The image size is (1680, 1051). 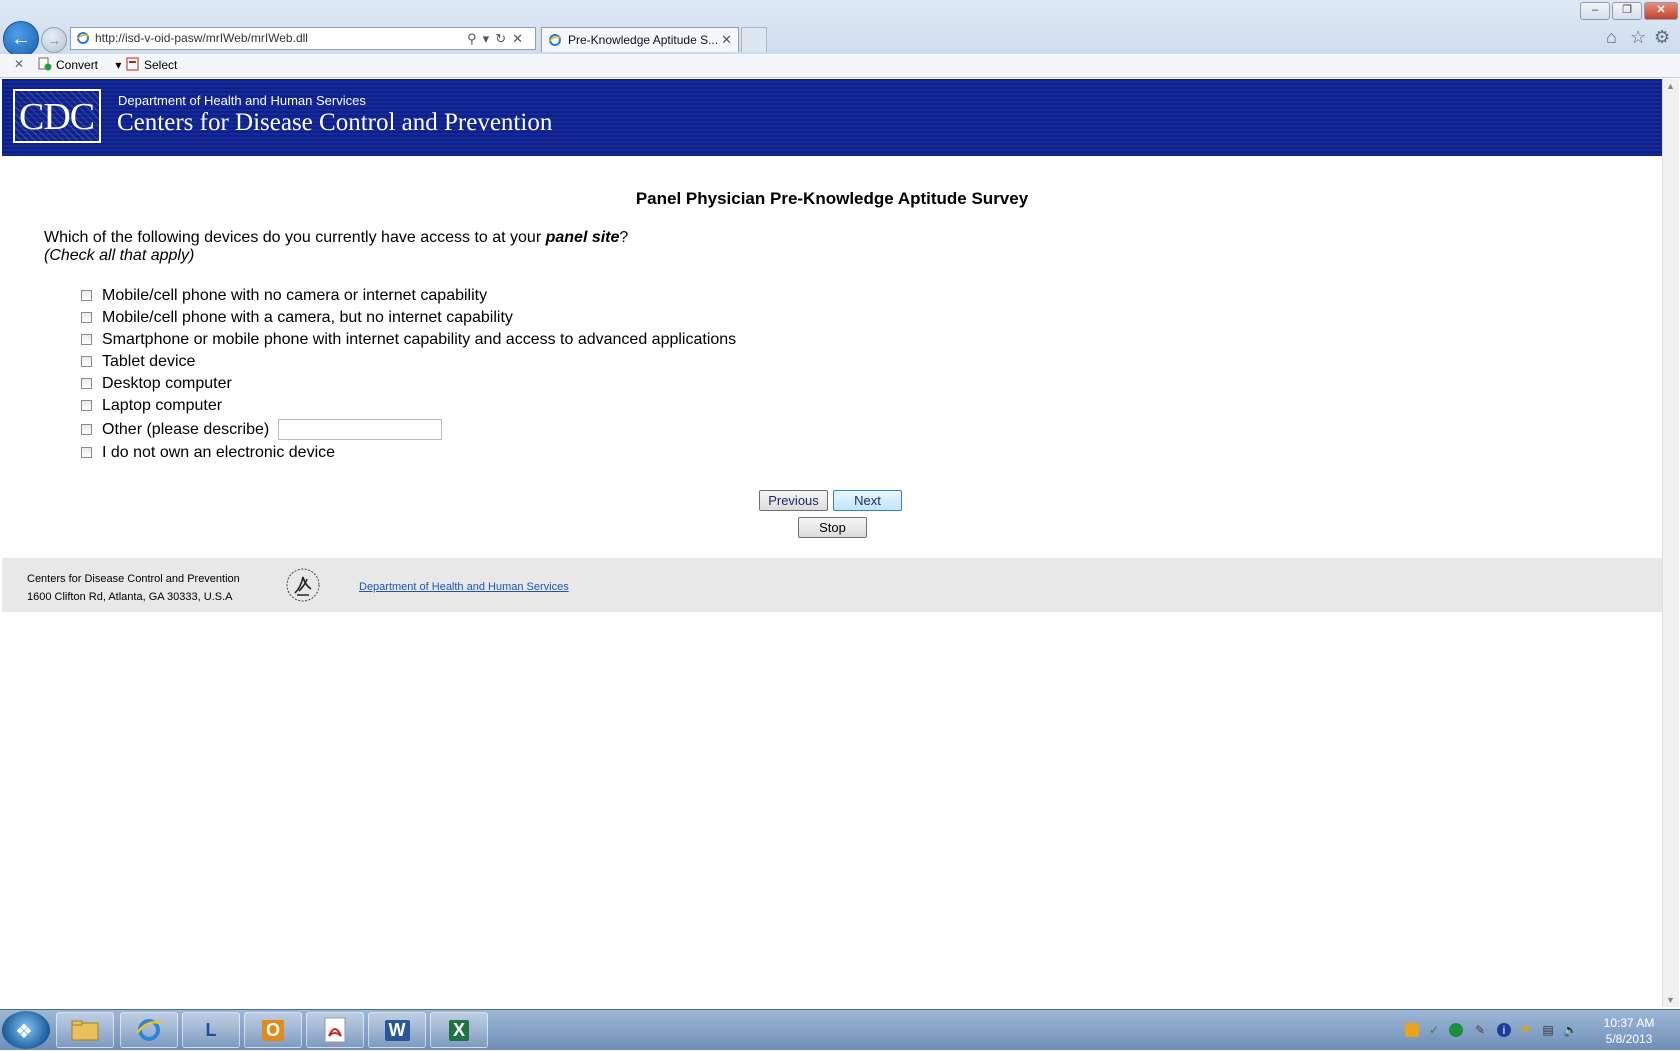 What do you see at coordinates (161, 65) in the screenshot?
I see `select-label: Select` at bounding box center [161, 65].